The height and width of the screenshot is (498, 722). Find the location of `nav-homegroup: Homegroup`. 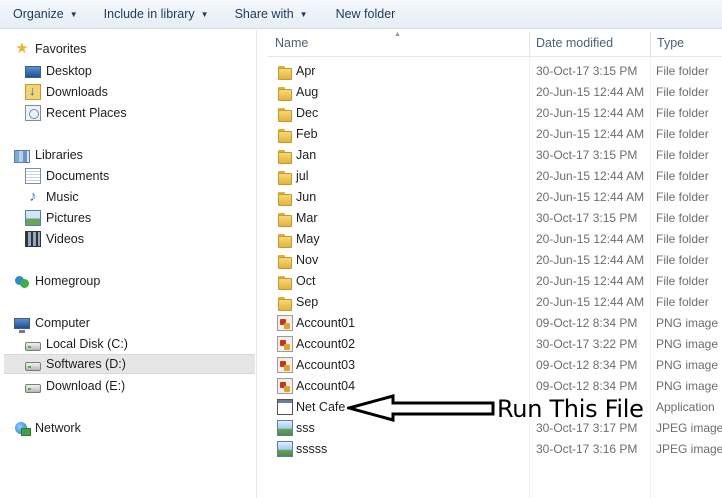

nav-homegroup: Homegroup is located at coordinates (142, 281).